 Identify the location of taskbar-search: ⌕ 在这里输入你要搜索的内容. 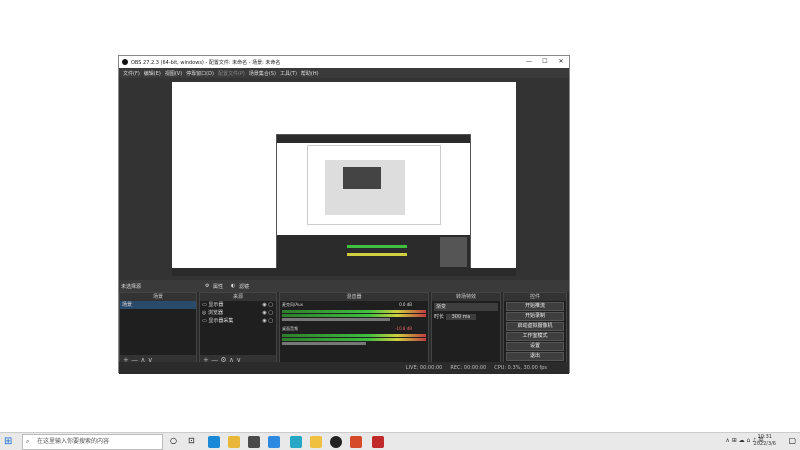
(92, 442).